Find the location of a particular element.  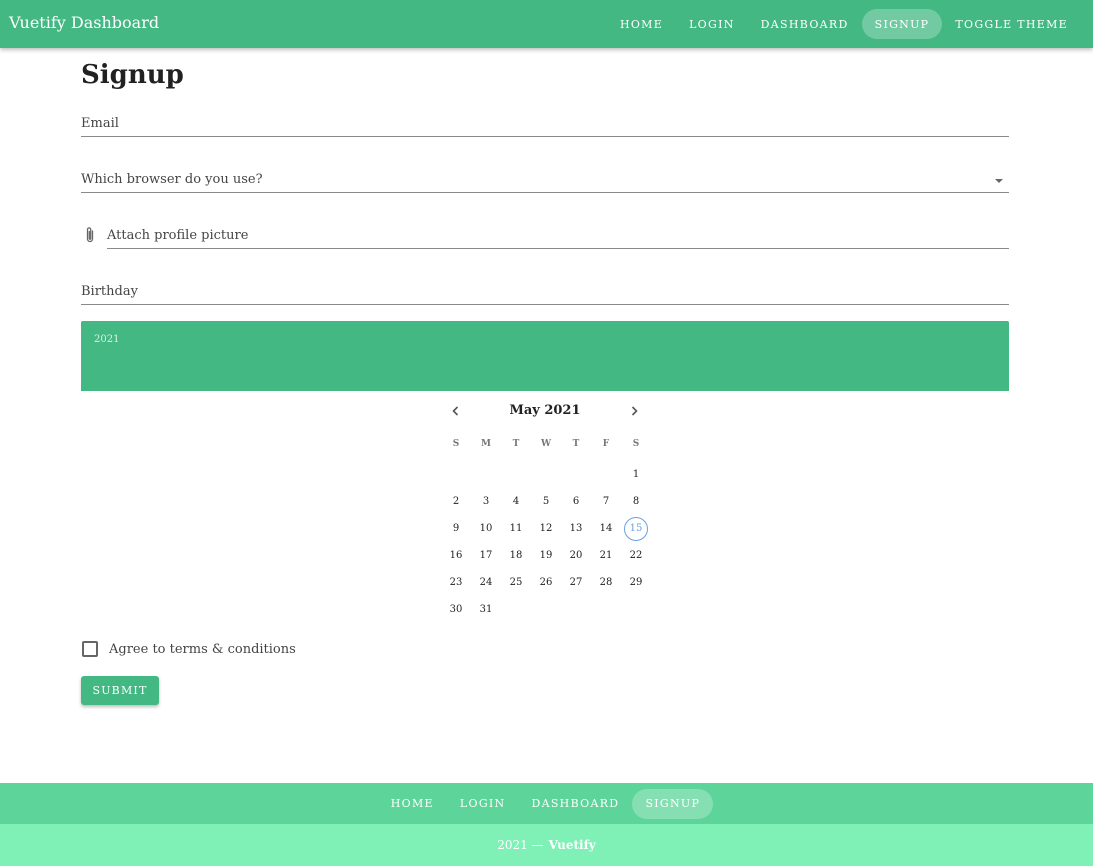

footer-nav: Home Login Dashboard Signup is located at coordinates (546, 803).